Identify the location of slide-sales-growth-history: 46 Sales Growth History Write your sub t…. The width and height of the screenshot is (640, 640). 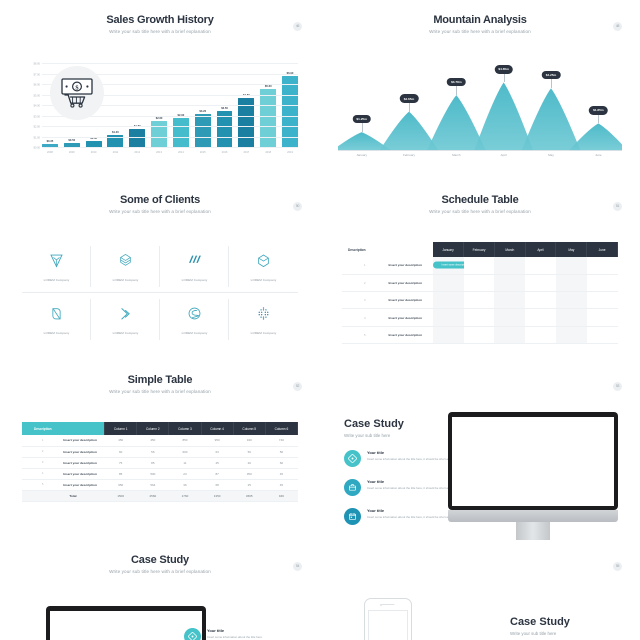
(160, 90).